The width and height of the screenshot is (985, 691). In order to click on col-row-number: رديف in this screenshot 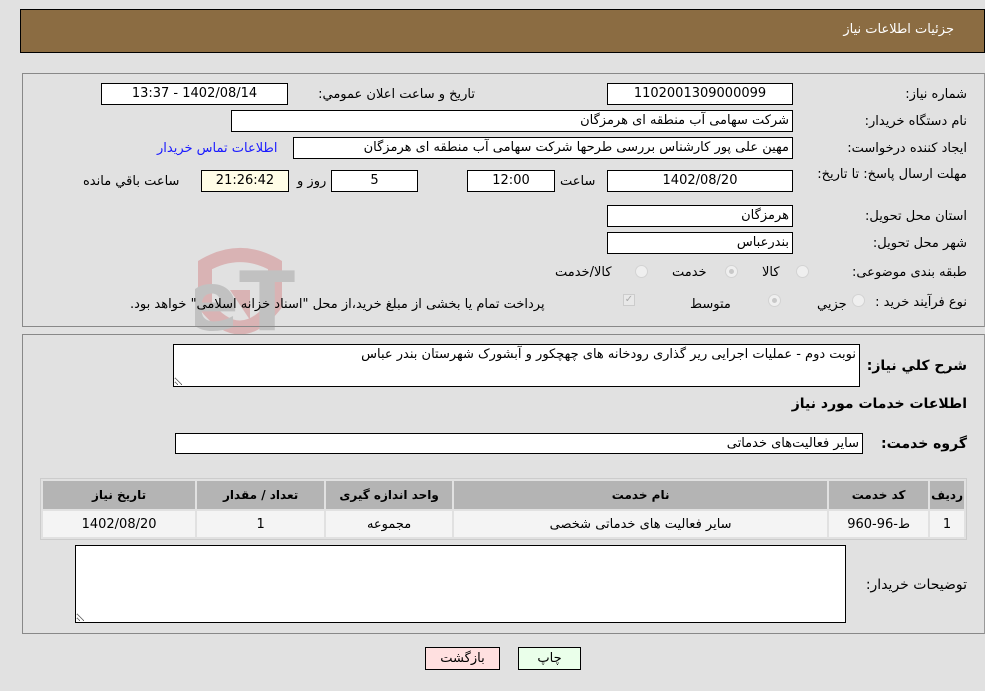, I will do `click(947, 495)`.